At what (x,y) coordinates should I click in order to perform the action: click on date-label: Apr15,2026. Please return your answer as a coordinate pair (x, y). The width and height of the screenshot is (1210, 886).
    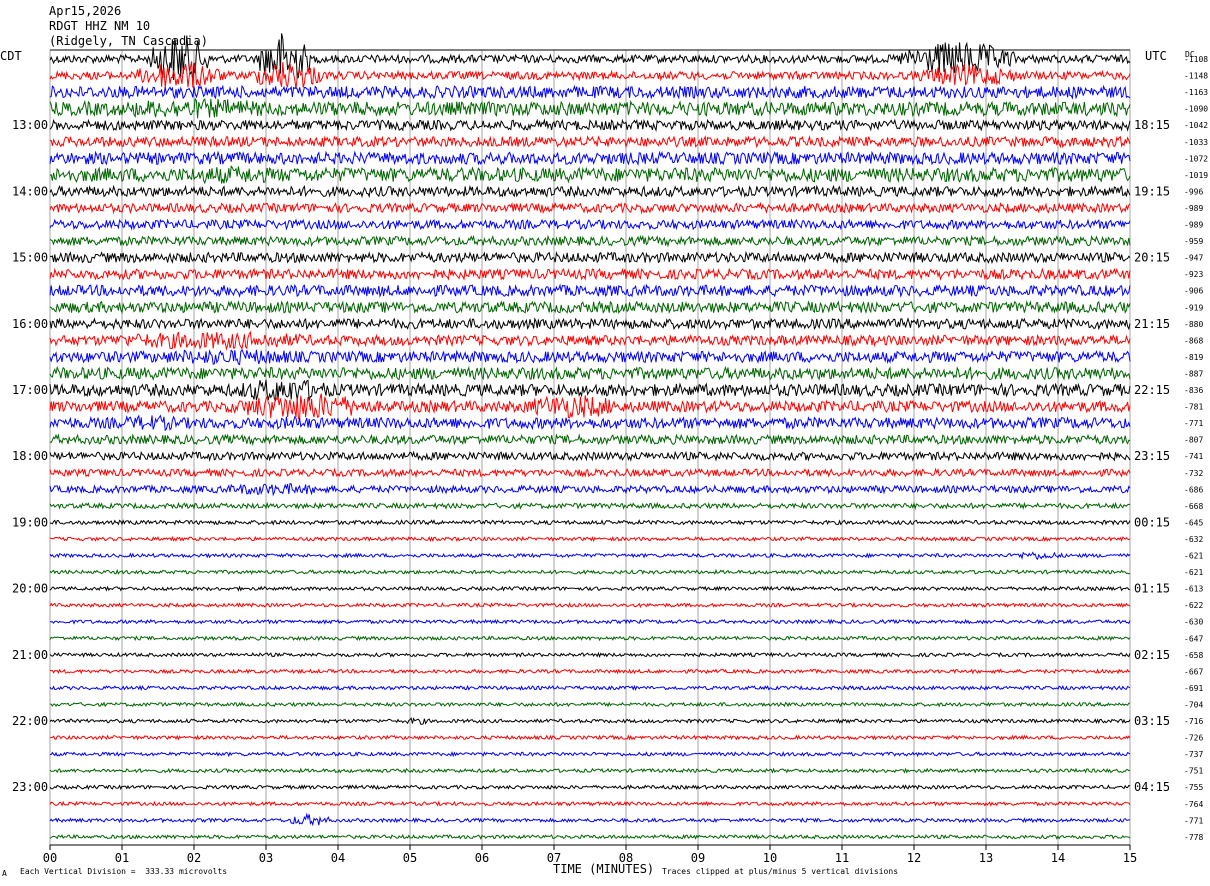
    Looking at the image, I should click on (85, 11).